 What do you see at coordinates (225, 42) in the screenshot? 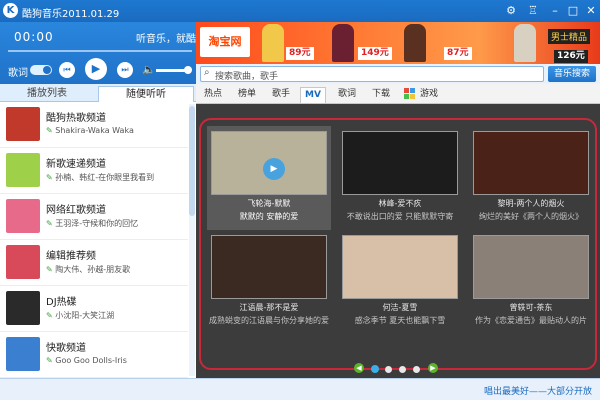
I see `taobao-logo: 淘宝网` at bounding box center [225, 42].